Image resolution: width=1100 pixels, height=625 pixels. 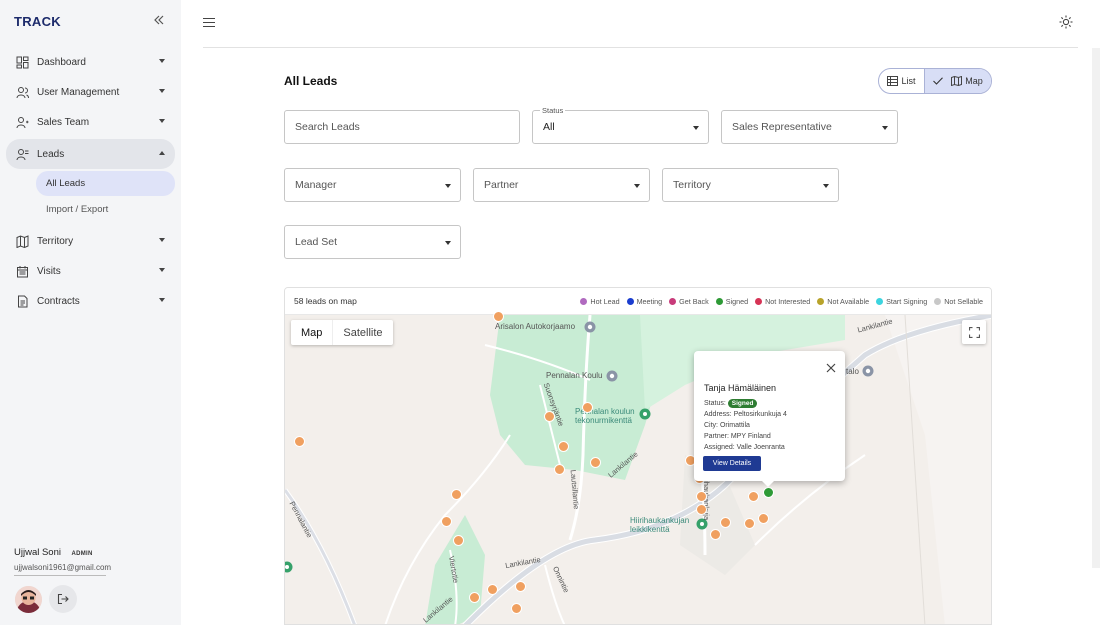 I want to click on status-label: Status, so click(x=553, y=110).